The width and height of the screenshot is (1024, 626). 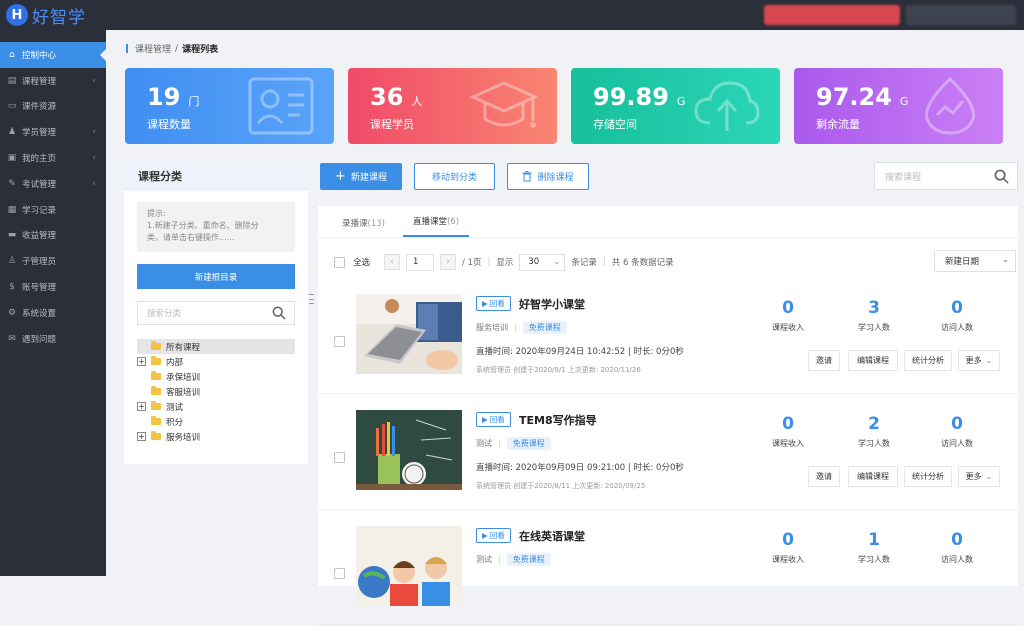 I want to click on breadcrumb-current: 课程列表, so click(x=200, y=50).